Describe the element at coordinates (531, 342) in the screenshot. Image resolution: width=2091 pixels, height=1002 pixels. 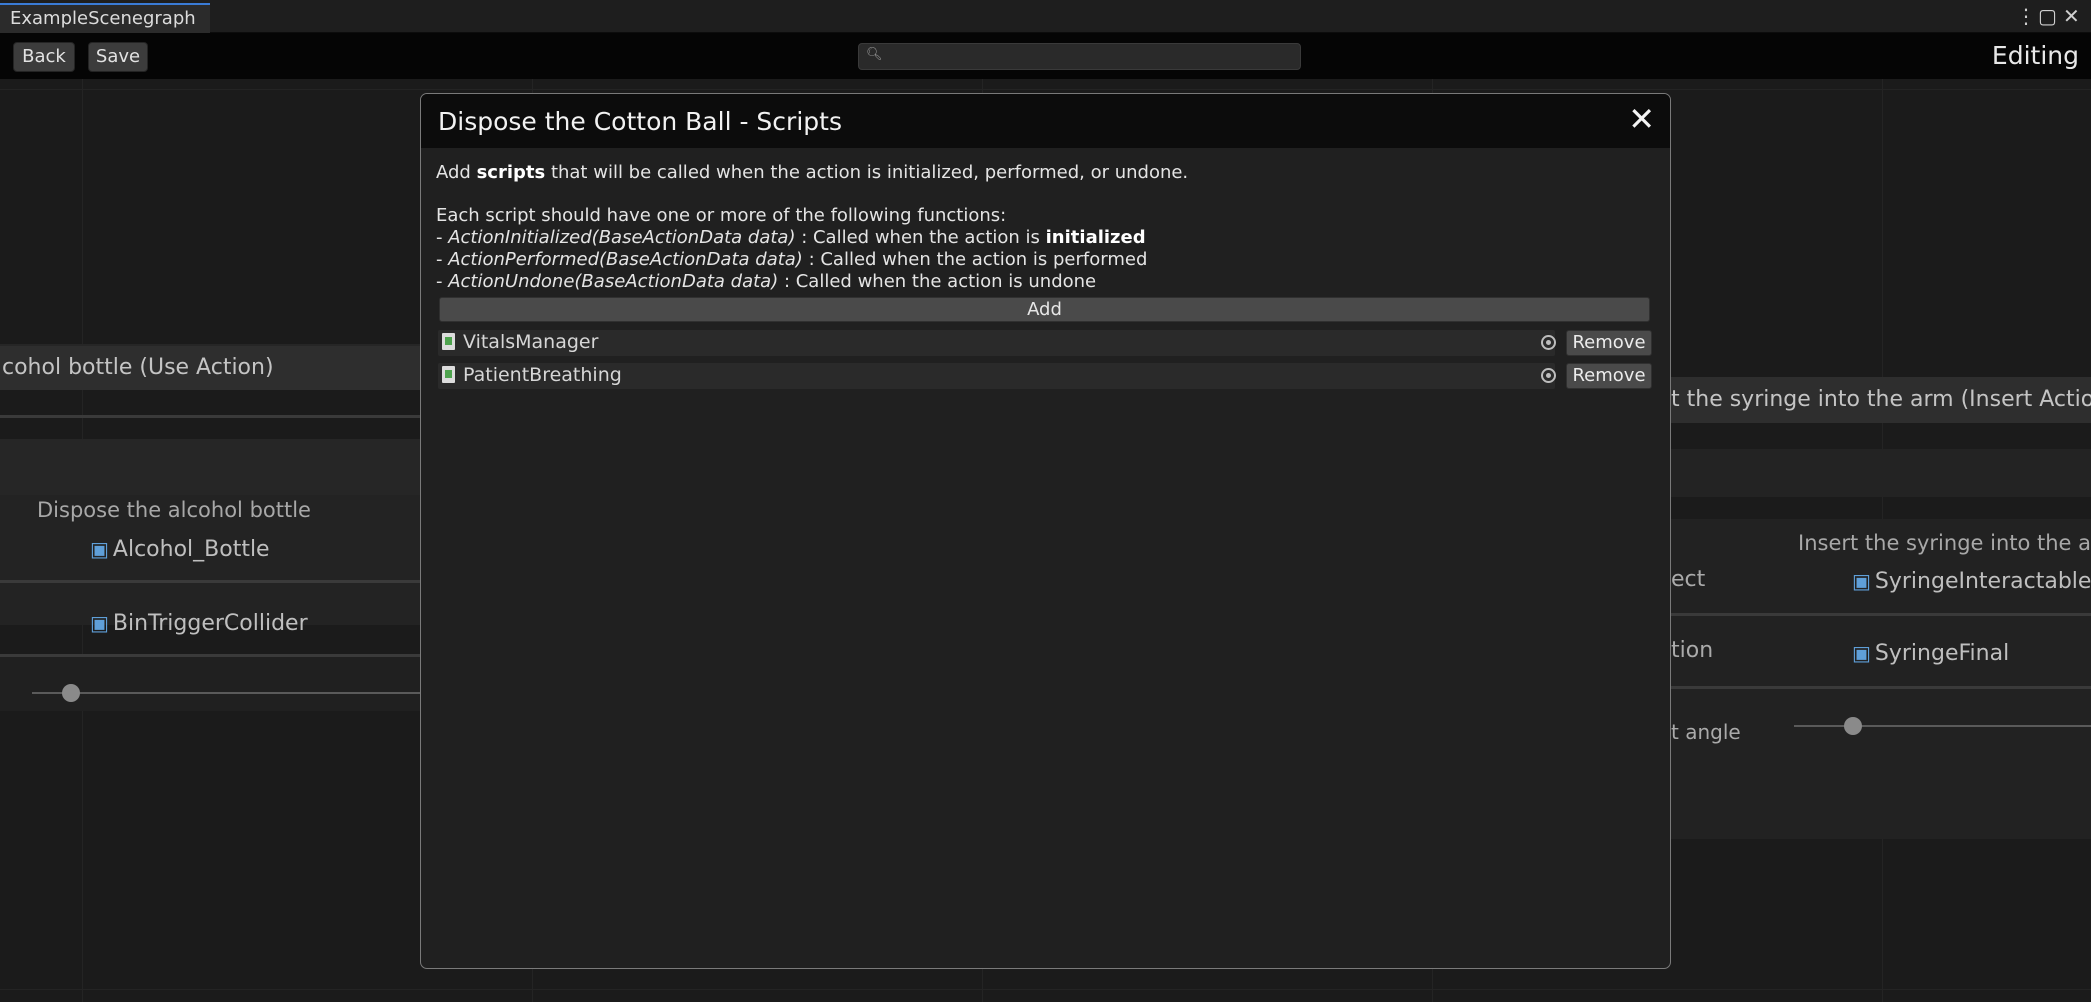
I see `script-name: VitalsManager` at that location.